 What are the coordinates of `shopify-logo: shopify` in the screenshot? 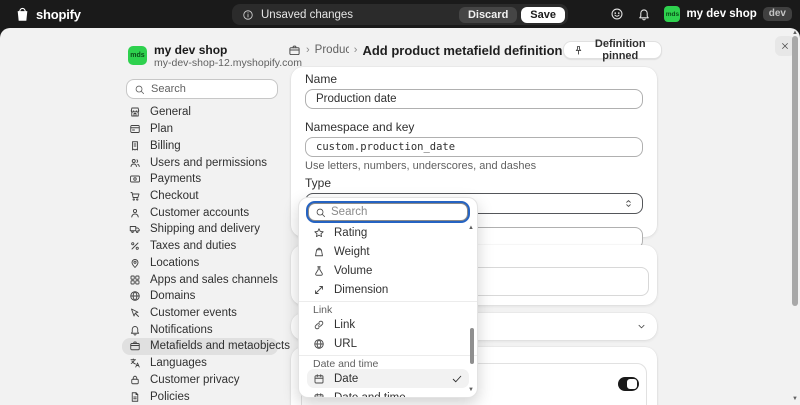 It's located at (47, 14).